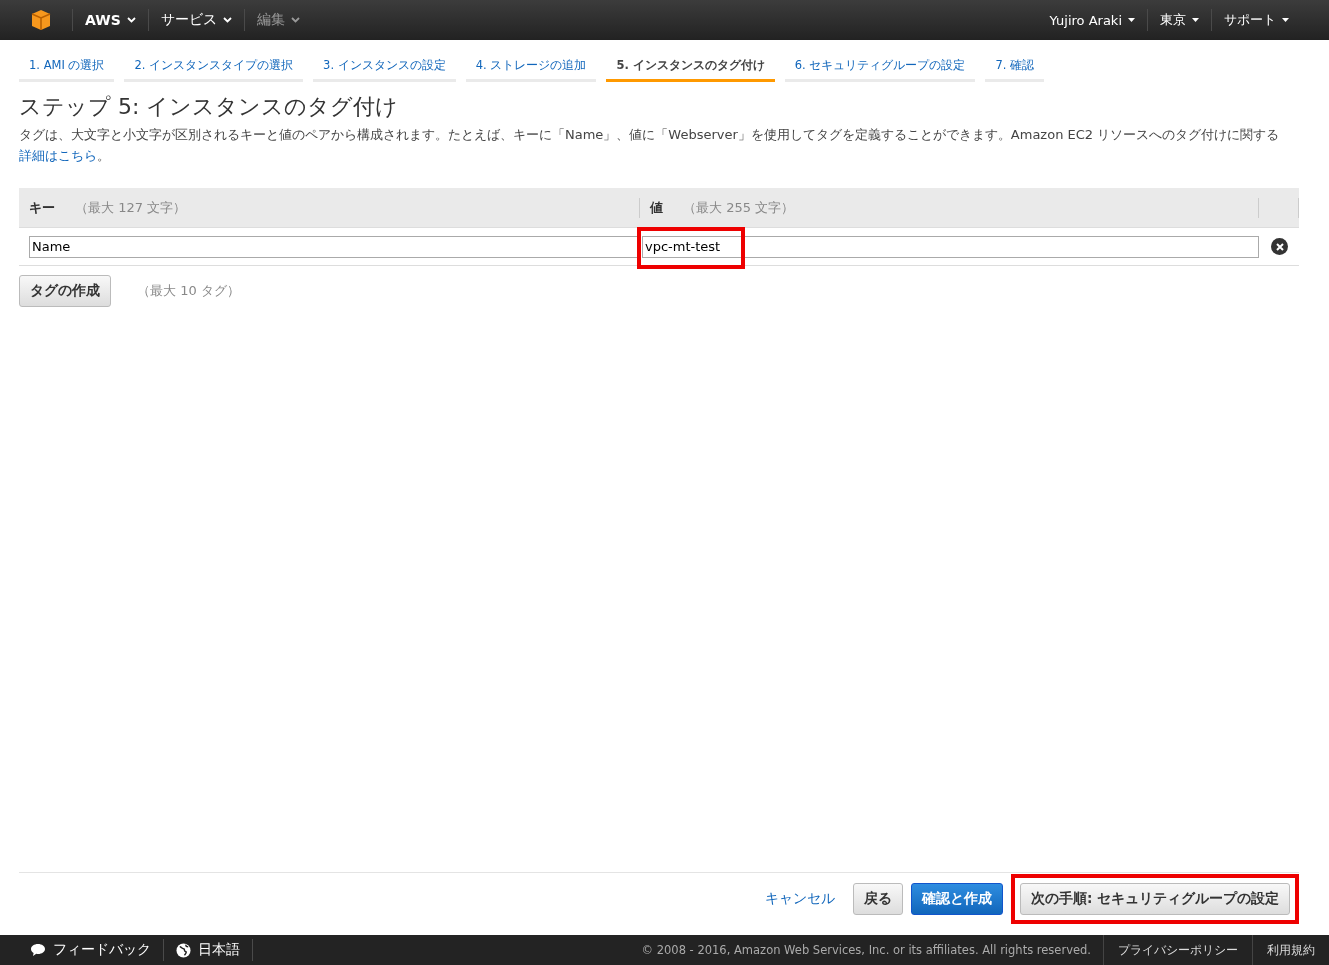  What do you see at coordinates (38, 950) in the screenshot?
I see `speech-bubble-icon` at bounding box center [38, 950].